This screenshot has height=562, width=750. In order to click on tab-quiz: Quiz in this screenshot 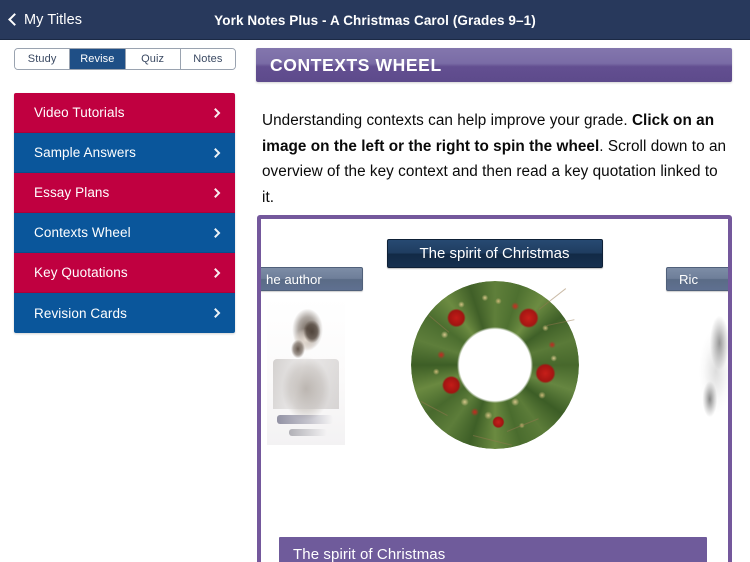, I will do `click(153, 59)`.